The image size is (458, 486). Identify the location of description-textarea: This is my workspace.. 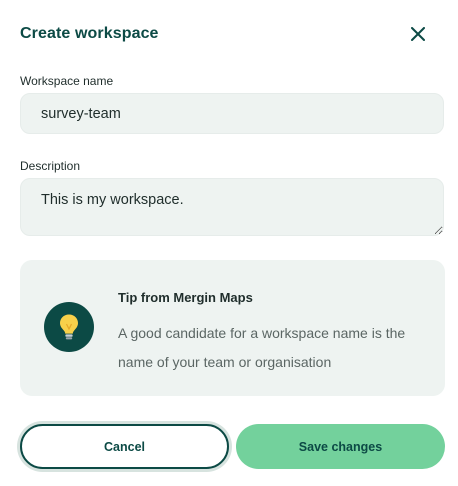
(232, 207).